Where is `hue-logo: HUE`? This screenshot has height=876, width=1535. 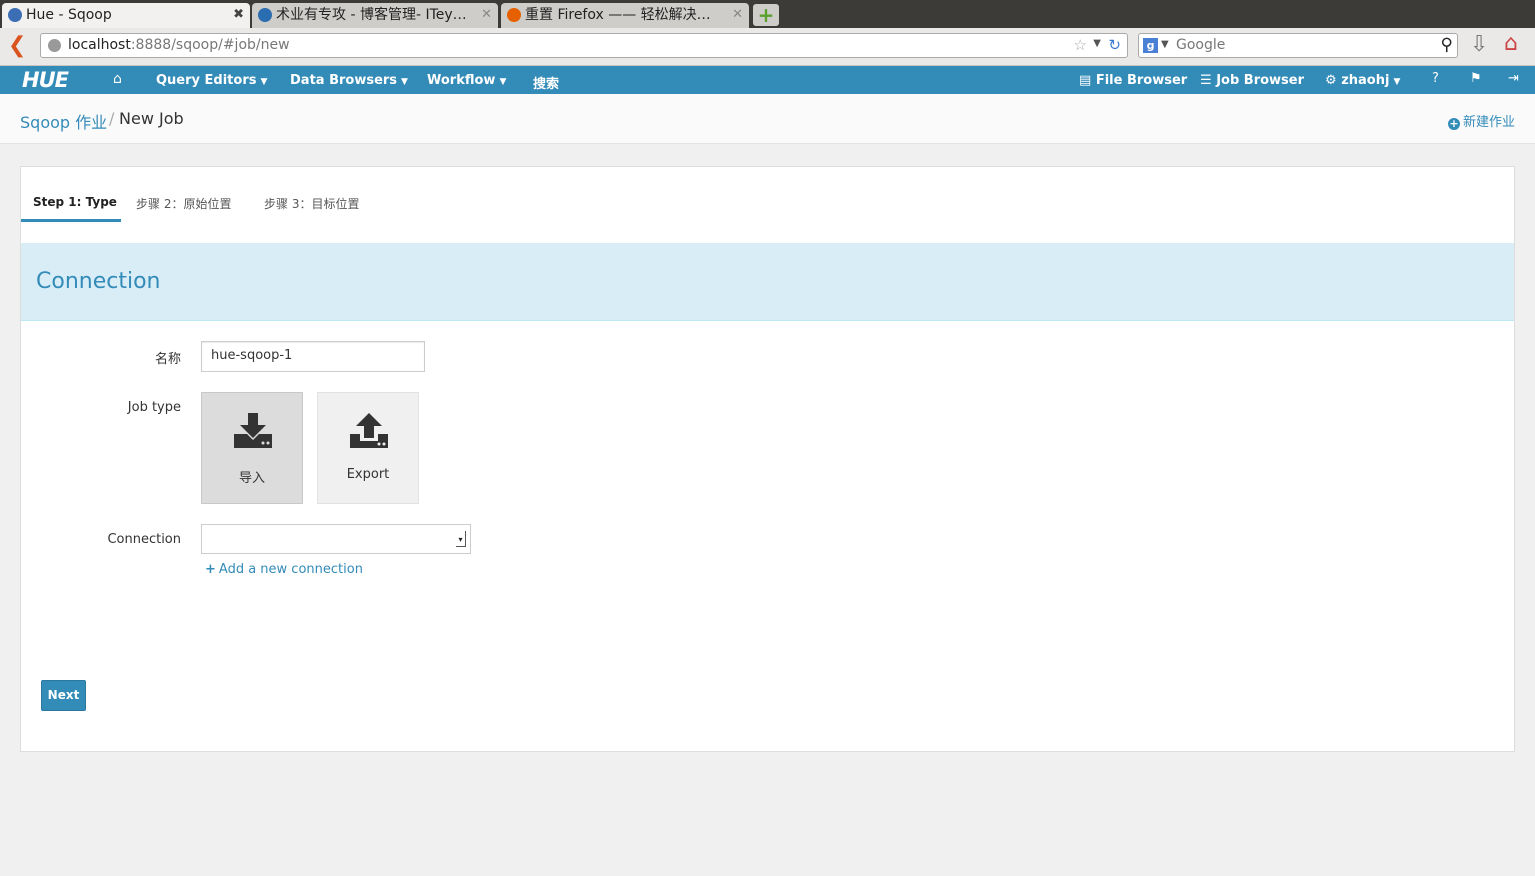
hue-logo: HUE is located at coordinates (45, 80).